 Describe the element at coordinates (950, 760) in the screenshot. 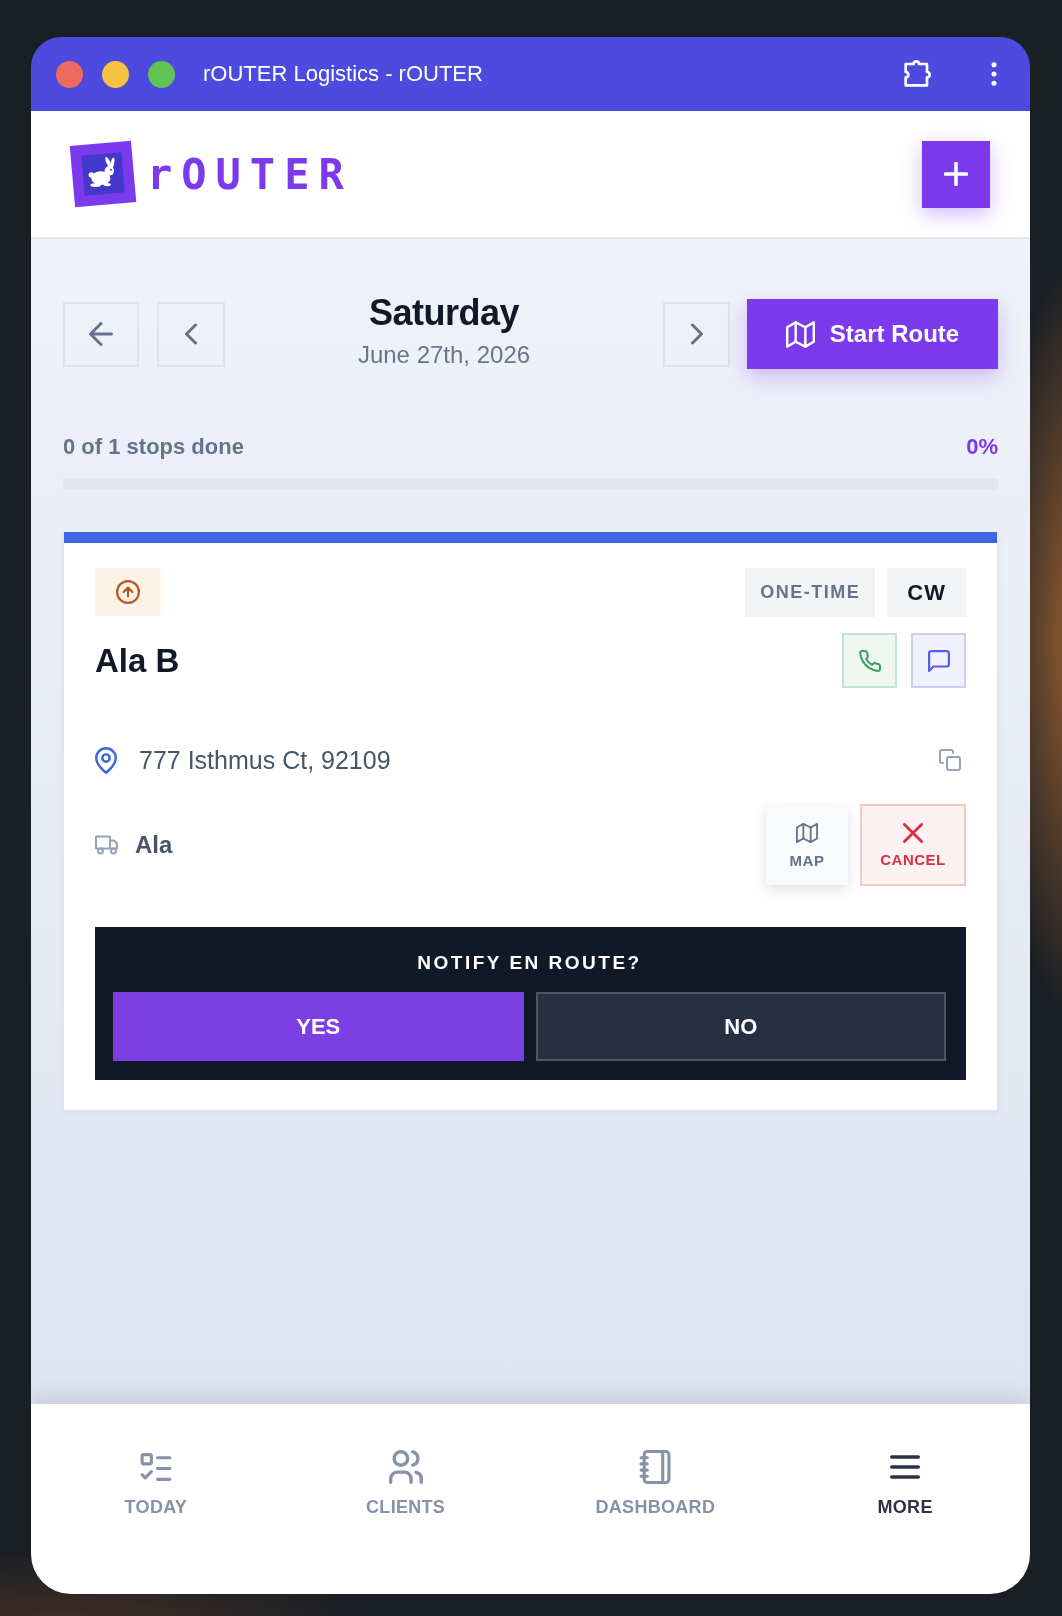

I see `copy-icon` at that location.